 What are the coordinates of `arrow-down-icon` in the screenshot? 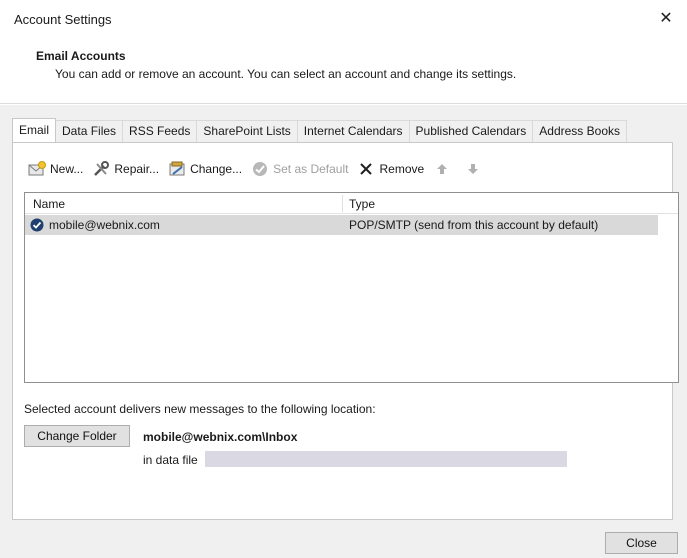 It's located at (473, 169).